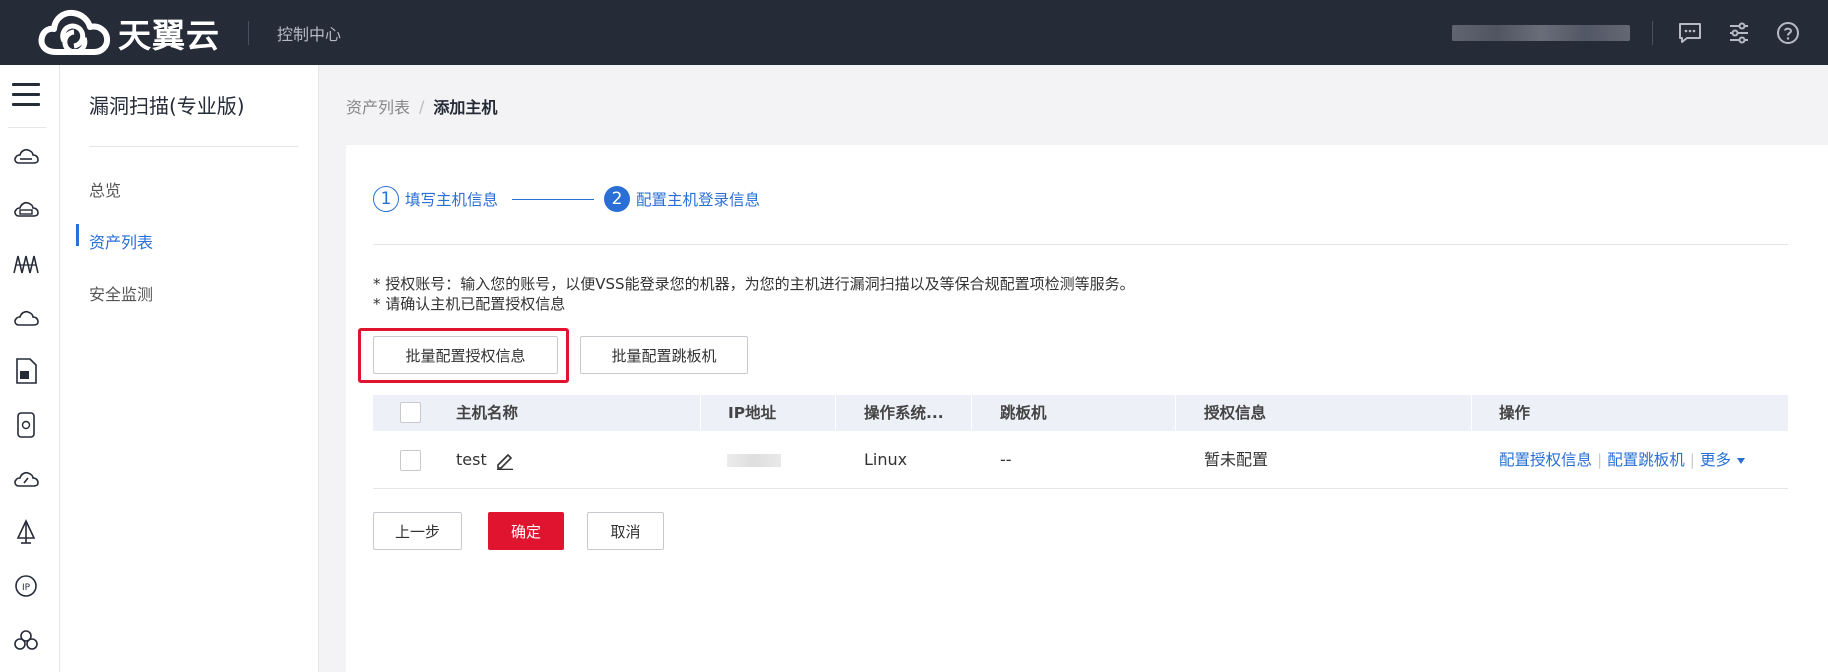 This screenshot has height=672, width=1828. Describe the element at coordinates (410, 412) in the screenshot. I see `select-all-checkbox` at that location.